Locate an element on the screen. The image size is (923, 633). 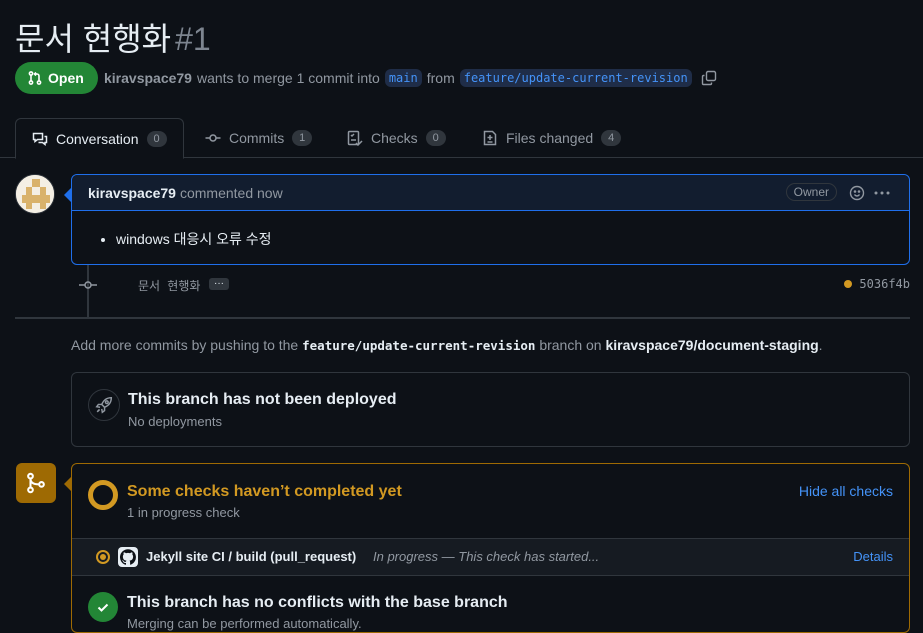
pr-author-link: kiravspace79 is located at coordinates (148, 78).